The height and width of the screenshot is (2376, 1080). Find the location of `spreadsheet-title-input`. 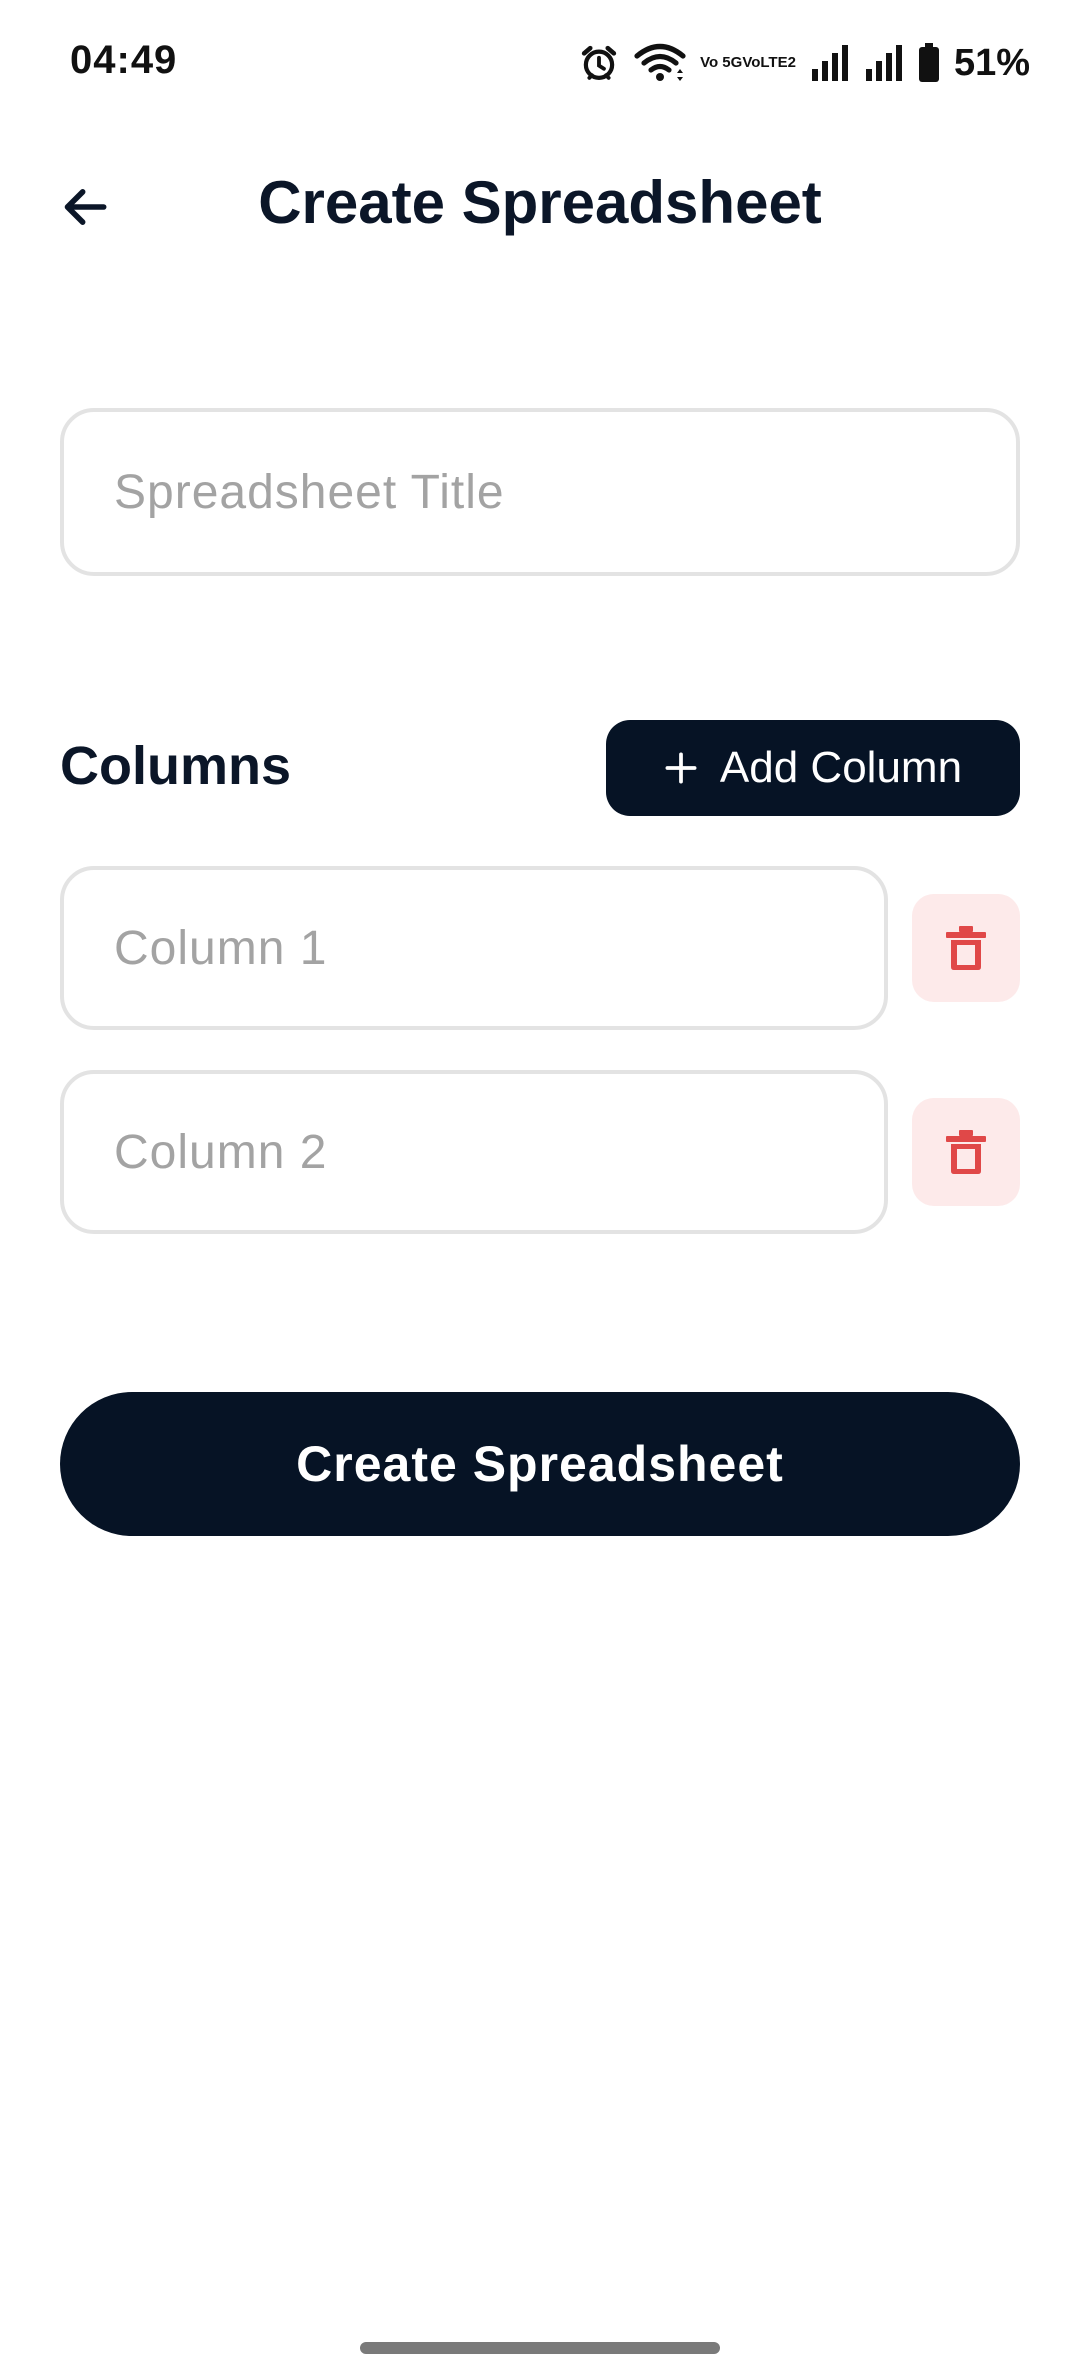

spreadsheet-title-input is located at coordinates (540, 492).